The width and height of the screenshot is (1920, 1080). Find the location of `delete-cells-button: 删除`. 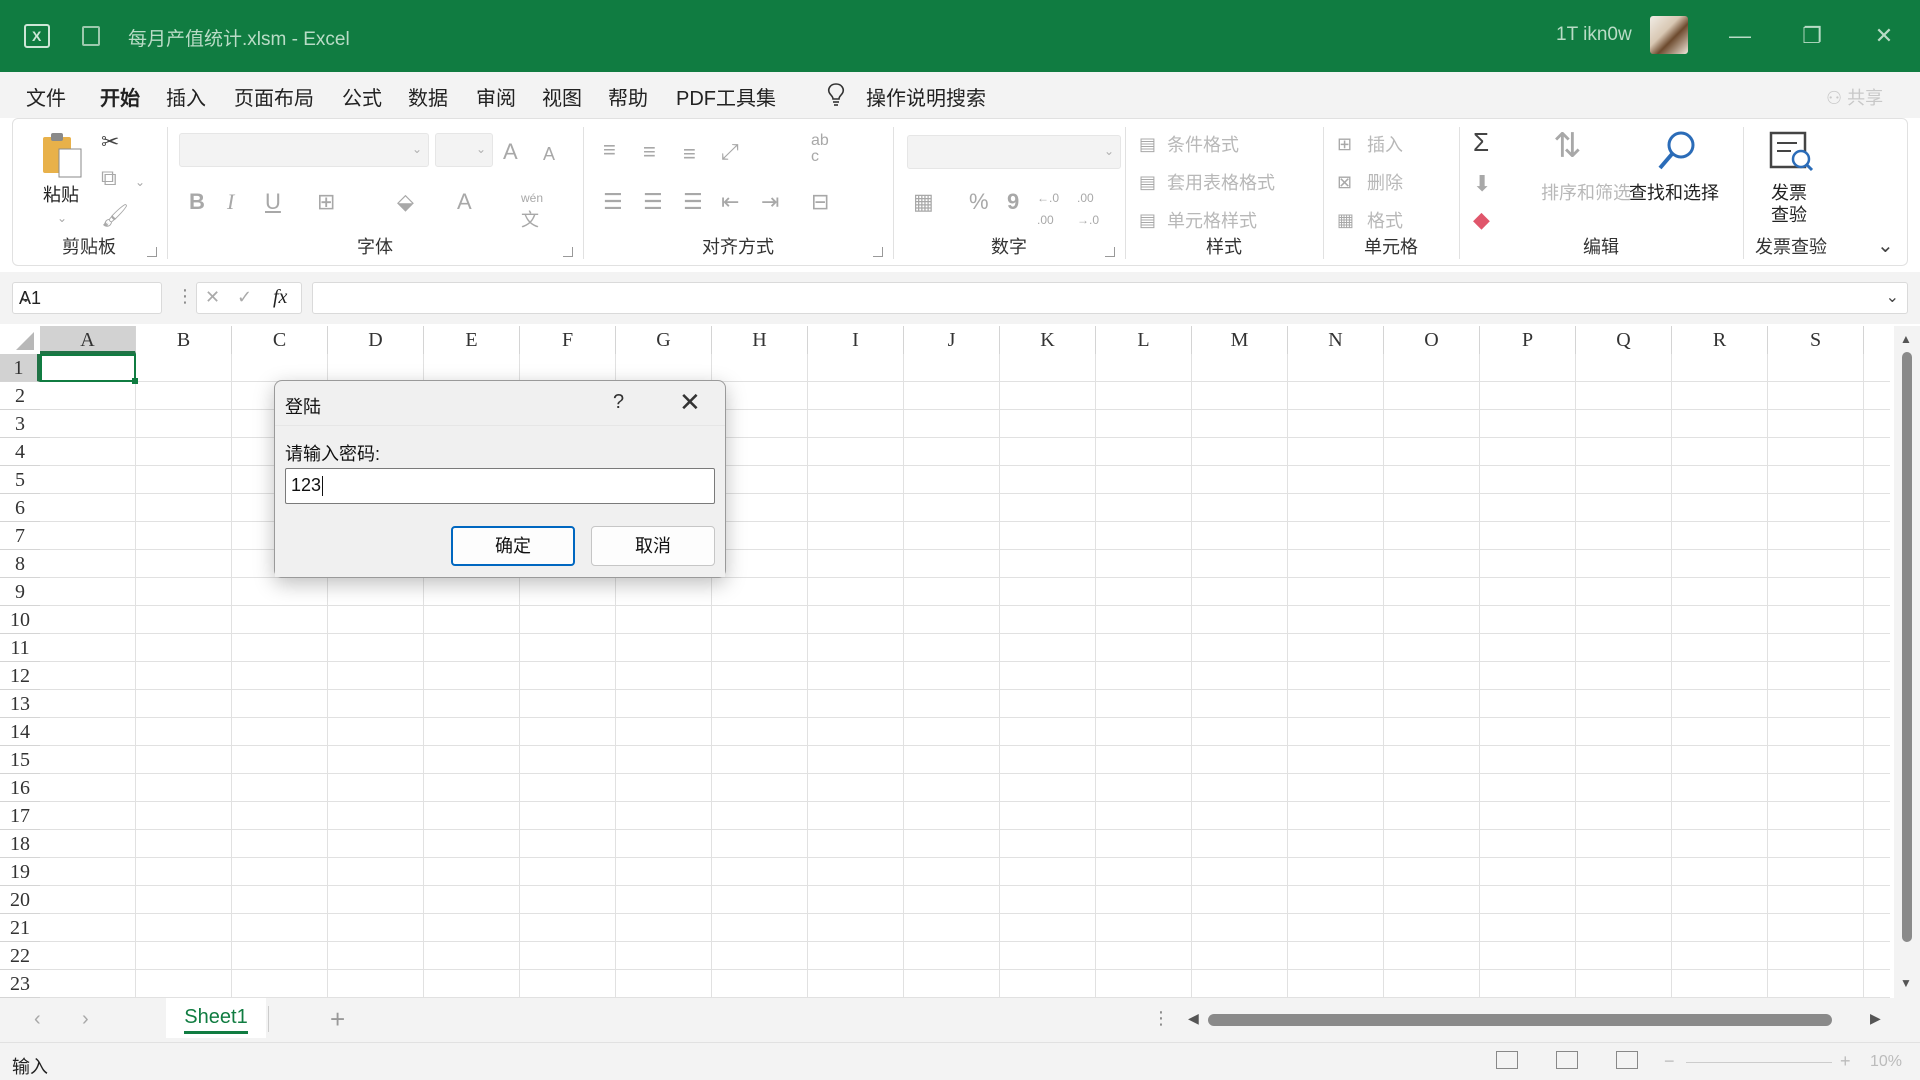

delete-cells-button: 删除 is located at coordinates (1385, 182).